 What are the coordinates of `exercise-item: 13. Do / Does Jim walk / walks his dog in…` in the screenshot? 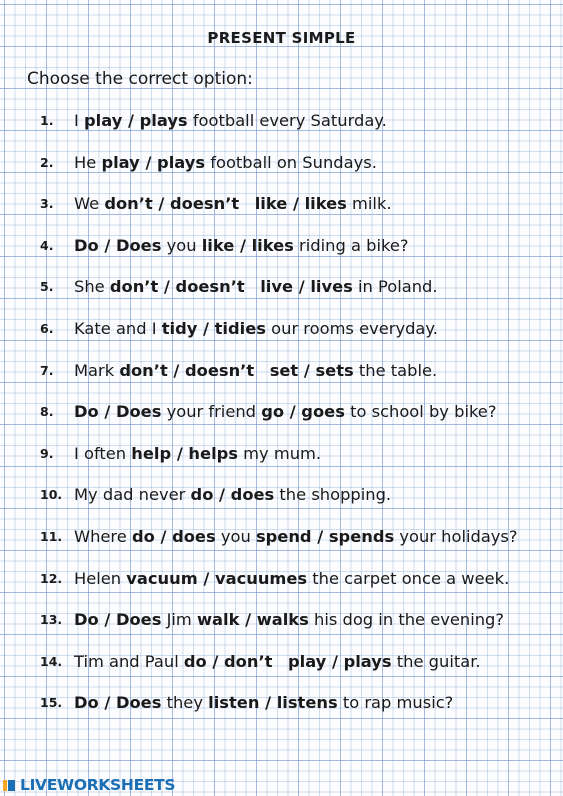 It's located at (272, 619).